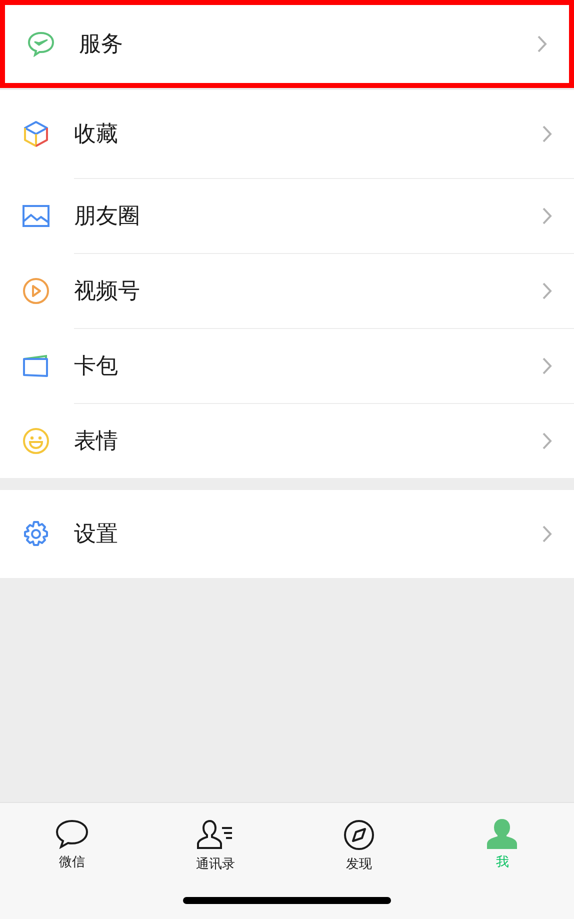 The image size is (574, 919). Describe the element at coordinates (36, 440) in the screenshot. I see `smiley-icon` at that location.